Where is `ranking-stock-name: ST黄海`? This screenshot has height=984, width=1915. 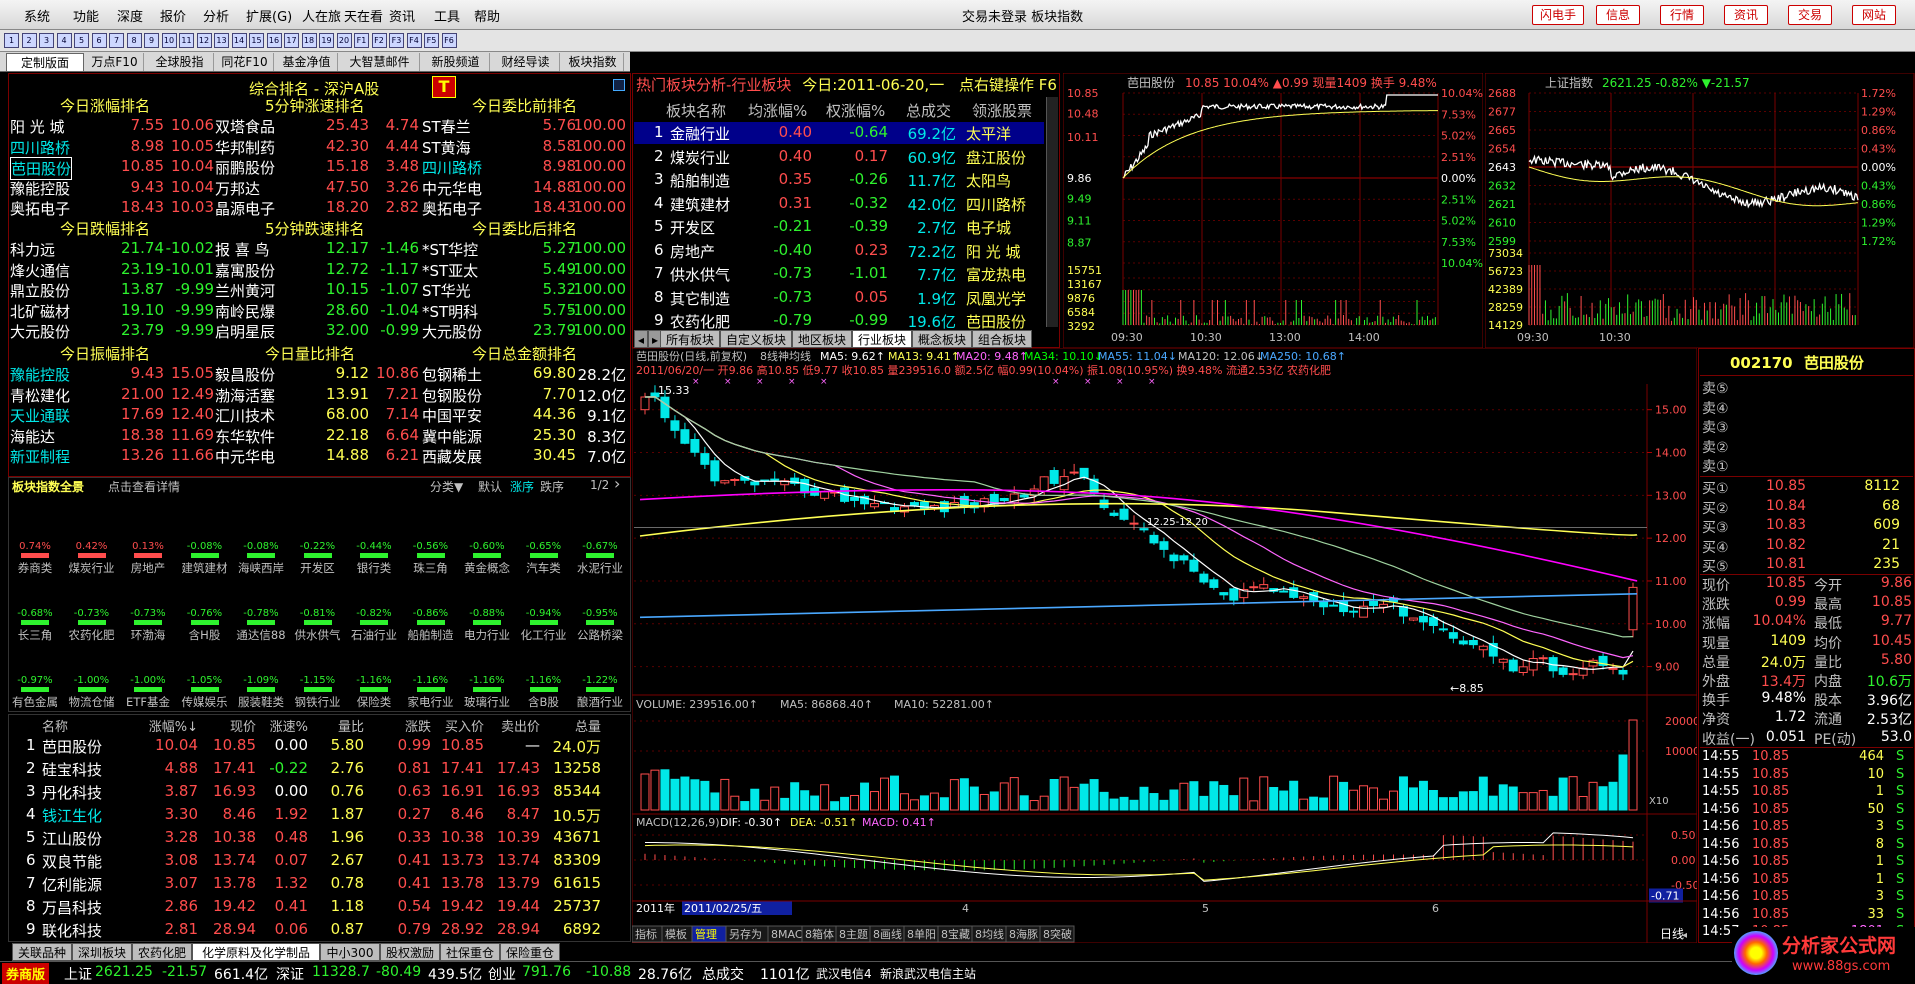 ranking-stock-name: ST黄海 is located at coordinates (446, 147).